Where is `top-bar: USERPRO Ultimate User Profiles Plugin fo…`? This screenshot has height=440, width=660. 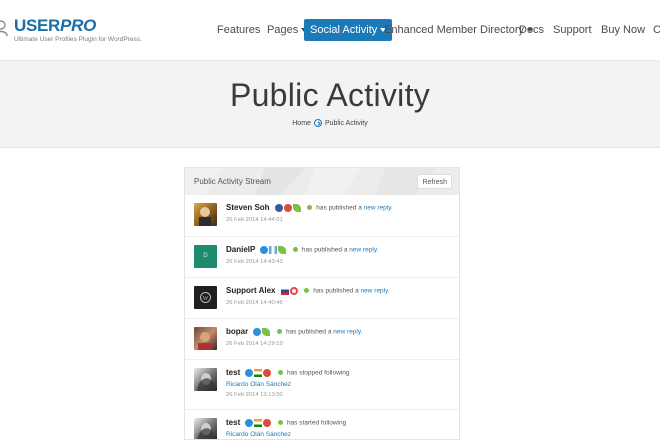 top-bar: USERPRO Ultimate User Profiles Plugin fo… is located at coordinates (330, 30).